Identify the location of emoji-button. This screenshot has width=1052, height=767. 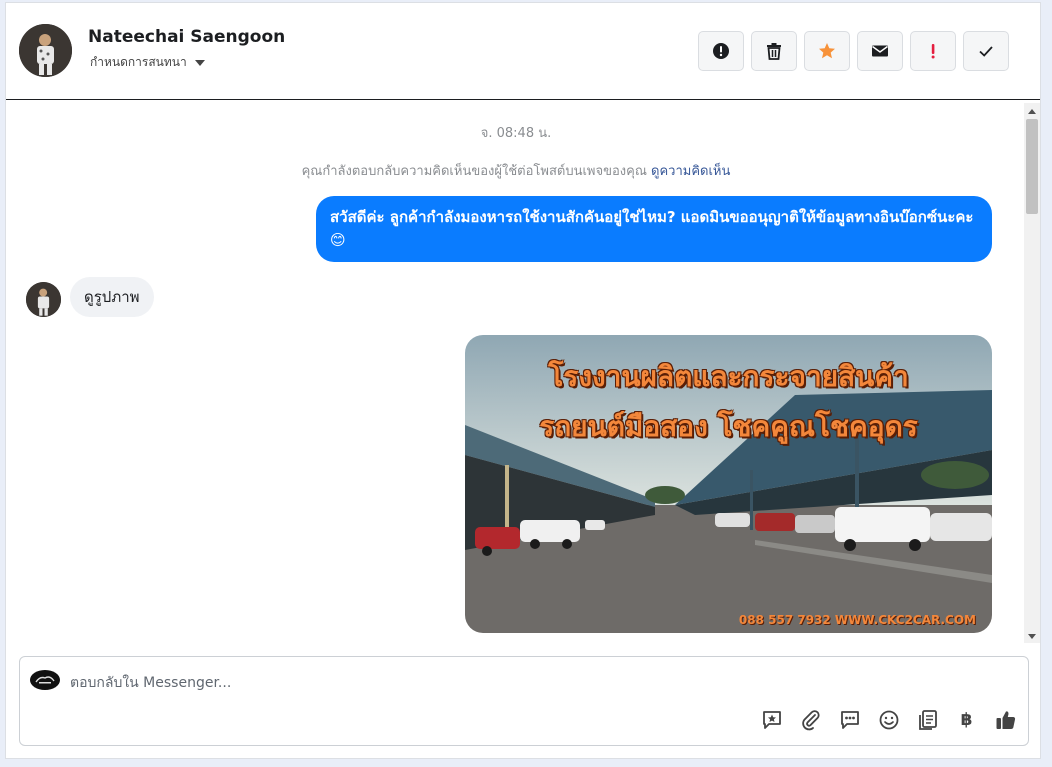
(888, 719).